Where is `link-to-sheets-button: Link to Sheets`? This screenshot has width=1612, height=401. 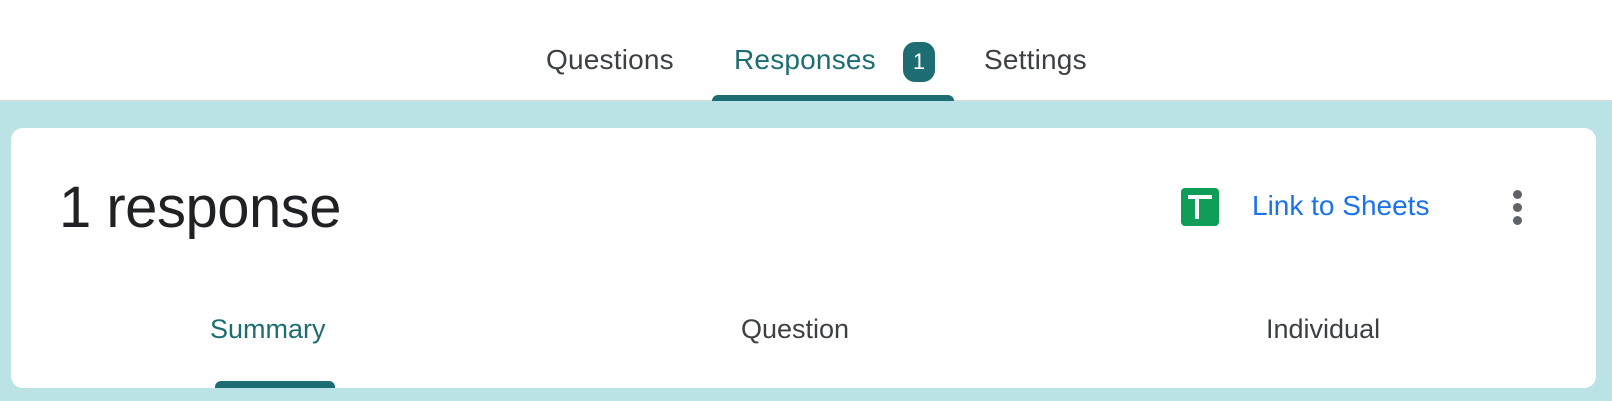
link-to-sheets-button: Link to Sheets is located at coordinates (1340, 206).